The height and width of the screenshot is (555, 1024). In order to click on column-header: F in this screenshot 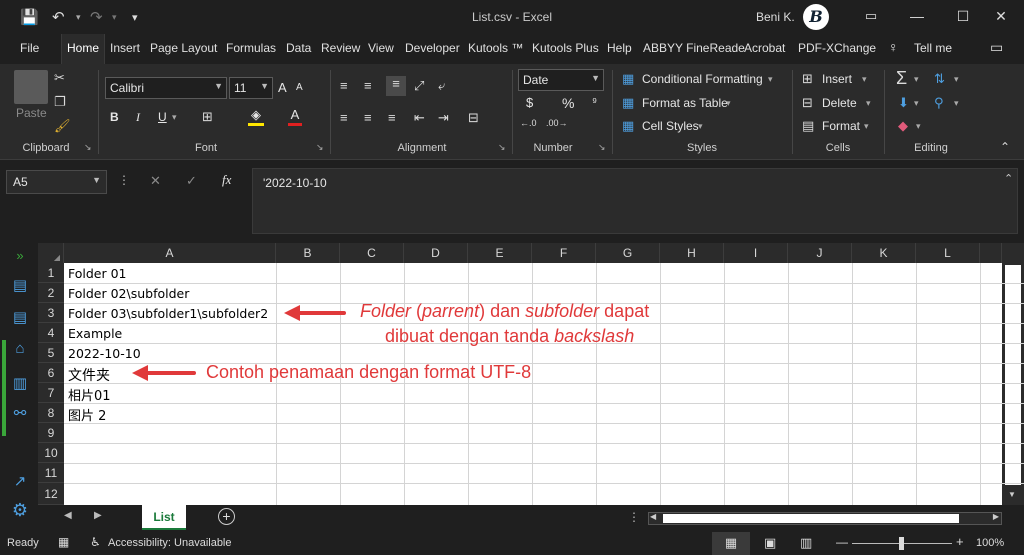, I will do `click(564, 253)`.